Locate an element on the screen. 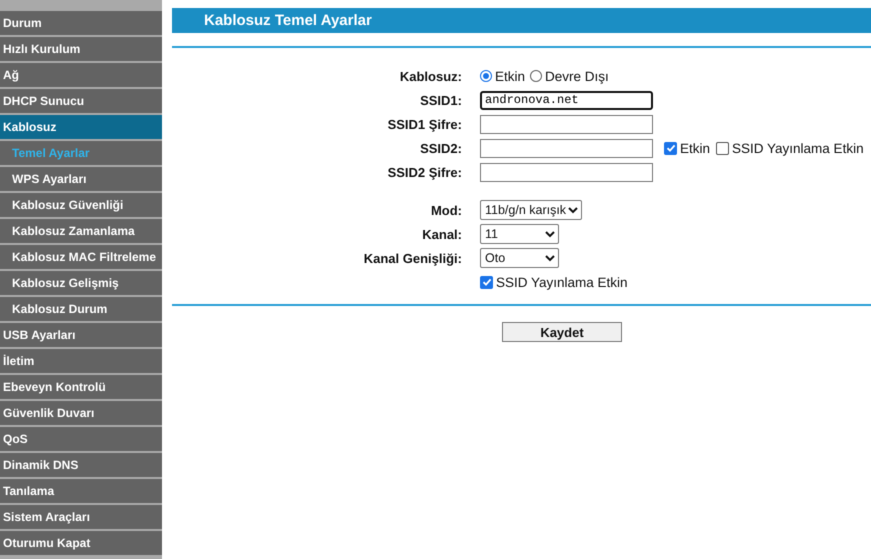  text-field: andronova.net is located at coordinates (566, 100).